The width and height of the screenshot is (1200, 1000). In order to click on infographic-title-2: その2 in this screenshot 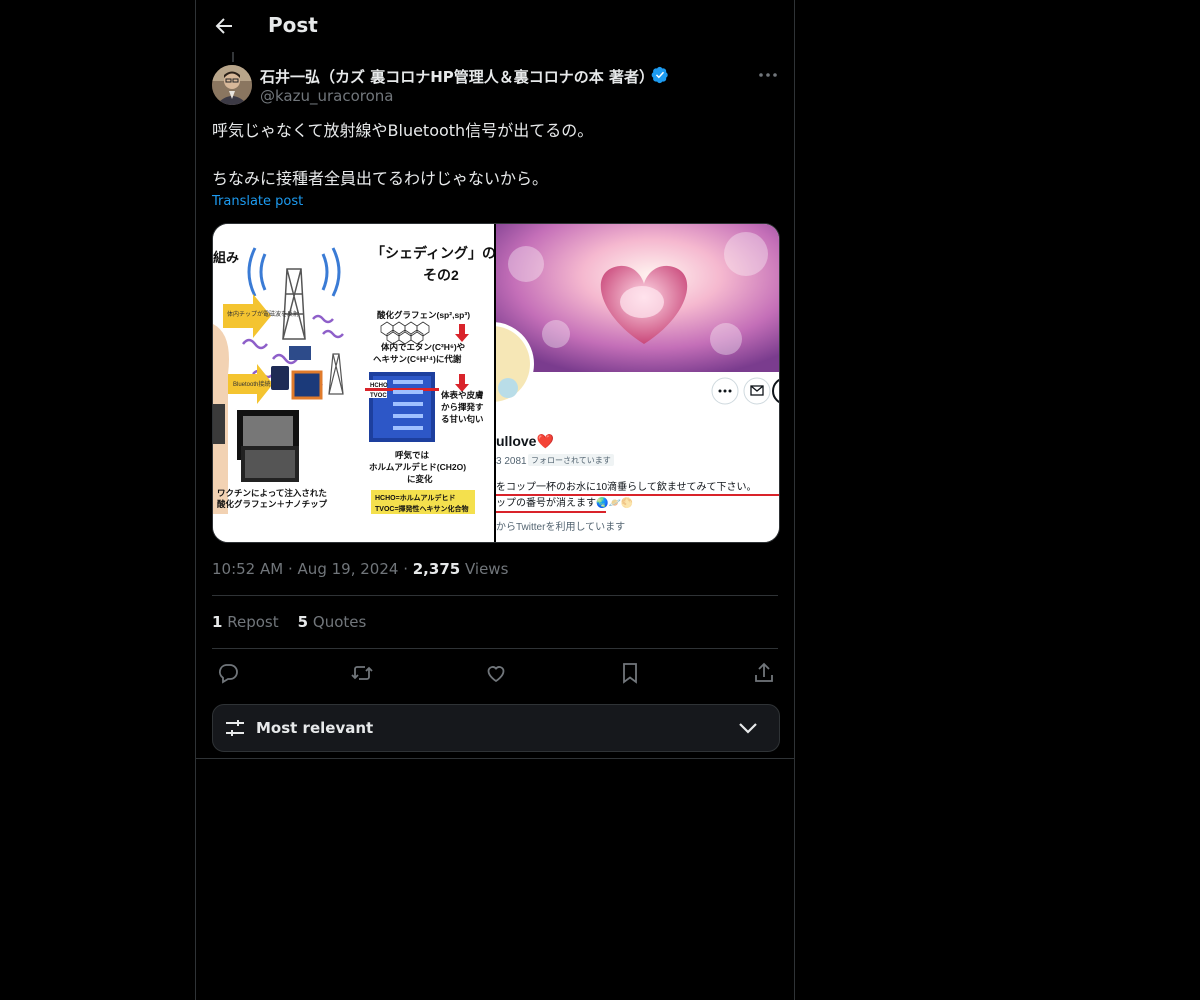, I will do `click(441, 275)`.